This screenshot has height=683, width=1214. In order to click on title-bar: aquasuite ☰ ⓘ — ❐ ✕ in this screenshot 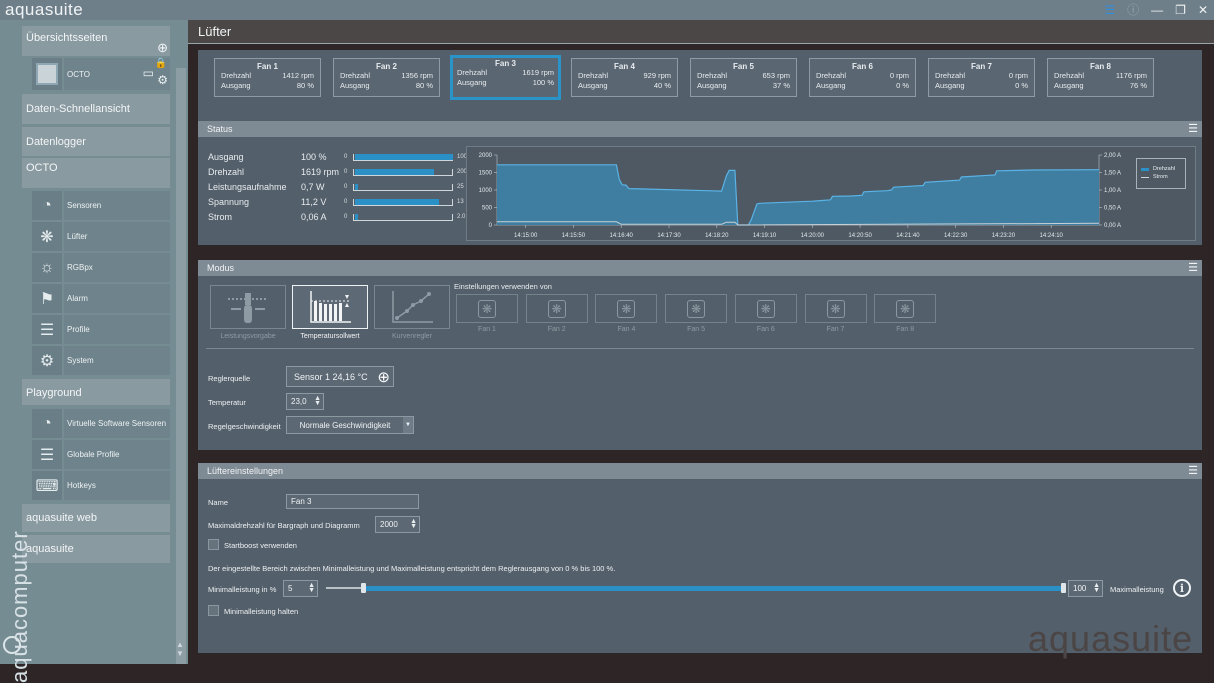, I will do `click(607, 10)`.